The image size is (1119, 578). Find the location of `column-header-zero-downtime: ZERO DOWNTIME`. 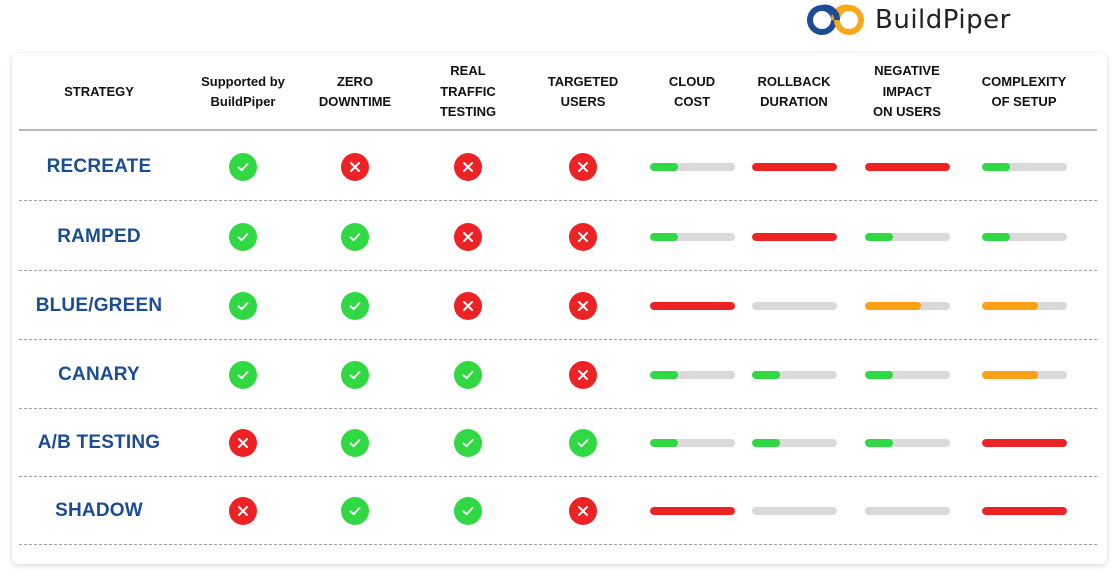

column-header-zero-downtime: ZERO DOWNTIME is located at coordinates (355, 91).